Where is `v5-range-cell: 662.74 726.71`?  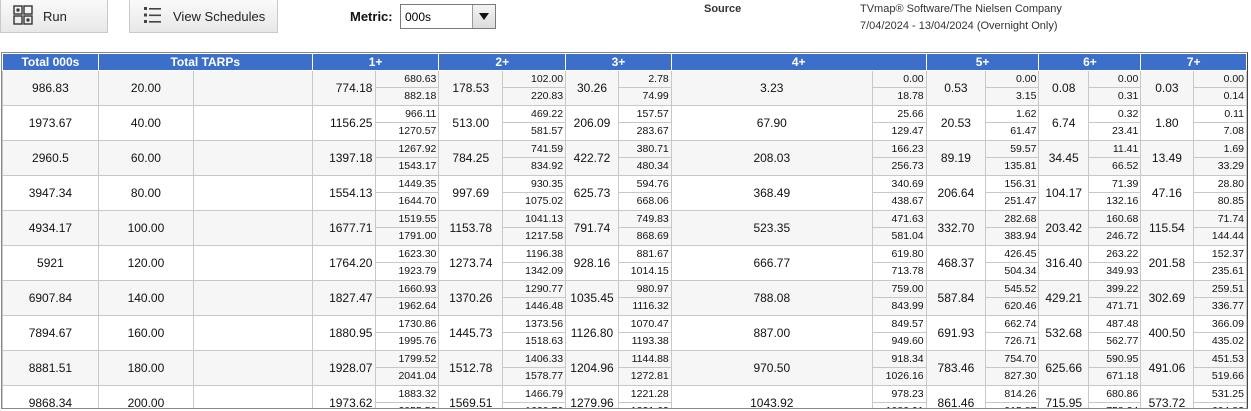
v5-range-cell: 662.74 726.71 is located at coordinates (1012, 333).